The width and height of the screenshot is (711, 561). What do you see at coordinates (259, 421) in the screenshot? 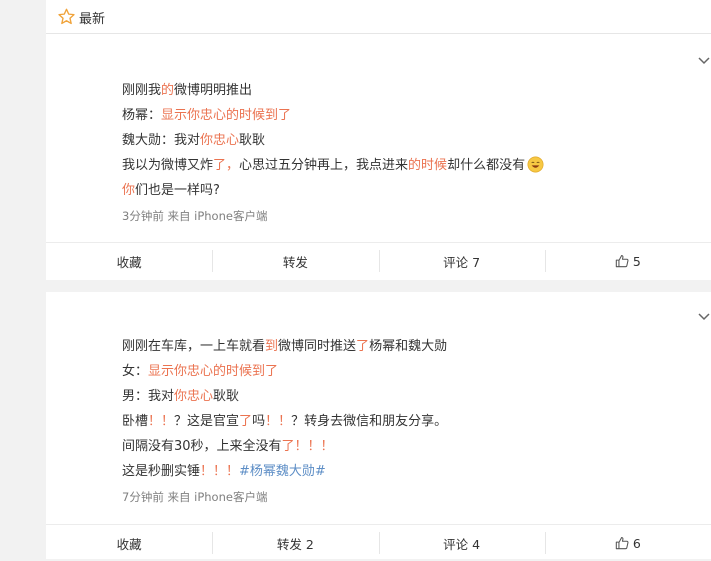
I see `text-segment: 吗` at bounding box center [259, 421].